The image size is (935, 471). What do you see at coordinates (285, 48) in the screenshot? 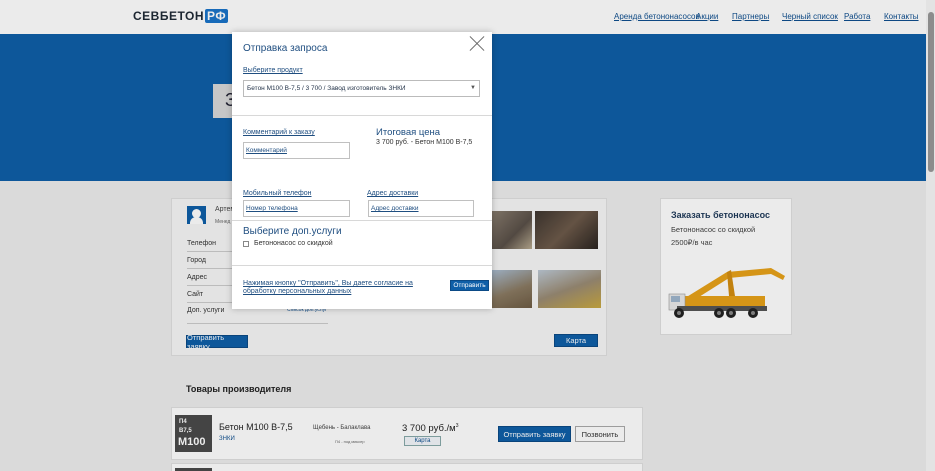
I see `modal-title: Отправка запроса` at bounding box center [285, 48].